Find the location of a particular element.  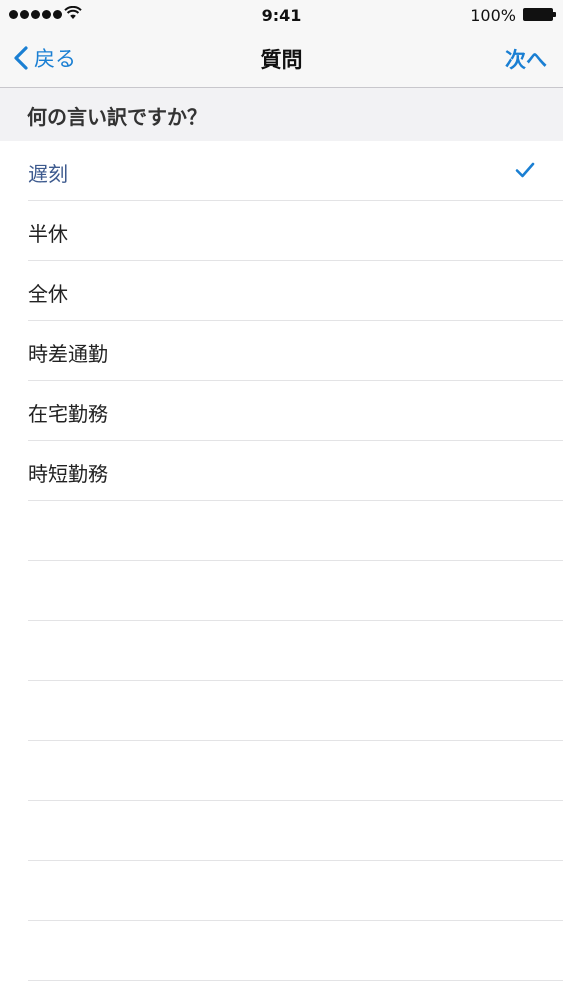

list-item-label: 時差通勤 is located at coordinates (68, 354).